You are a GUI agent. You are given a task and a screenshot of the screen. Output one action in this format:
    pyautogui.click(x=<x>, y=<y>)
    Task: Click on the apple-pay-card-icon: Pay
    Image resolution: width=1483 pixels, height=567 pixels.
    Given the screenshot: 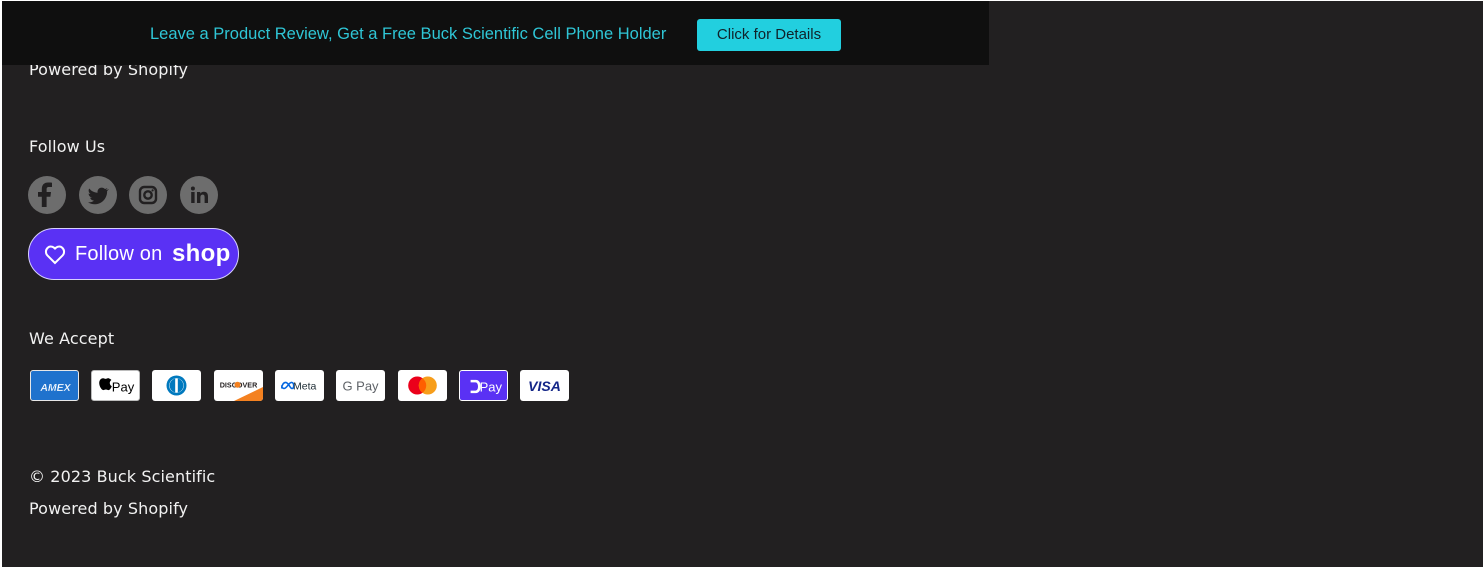 What is the action you would take?
    pyautogui.click(x=115, y=385)
    